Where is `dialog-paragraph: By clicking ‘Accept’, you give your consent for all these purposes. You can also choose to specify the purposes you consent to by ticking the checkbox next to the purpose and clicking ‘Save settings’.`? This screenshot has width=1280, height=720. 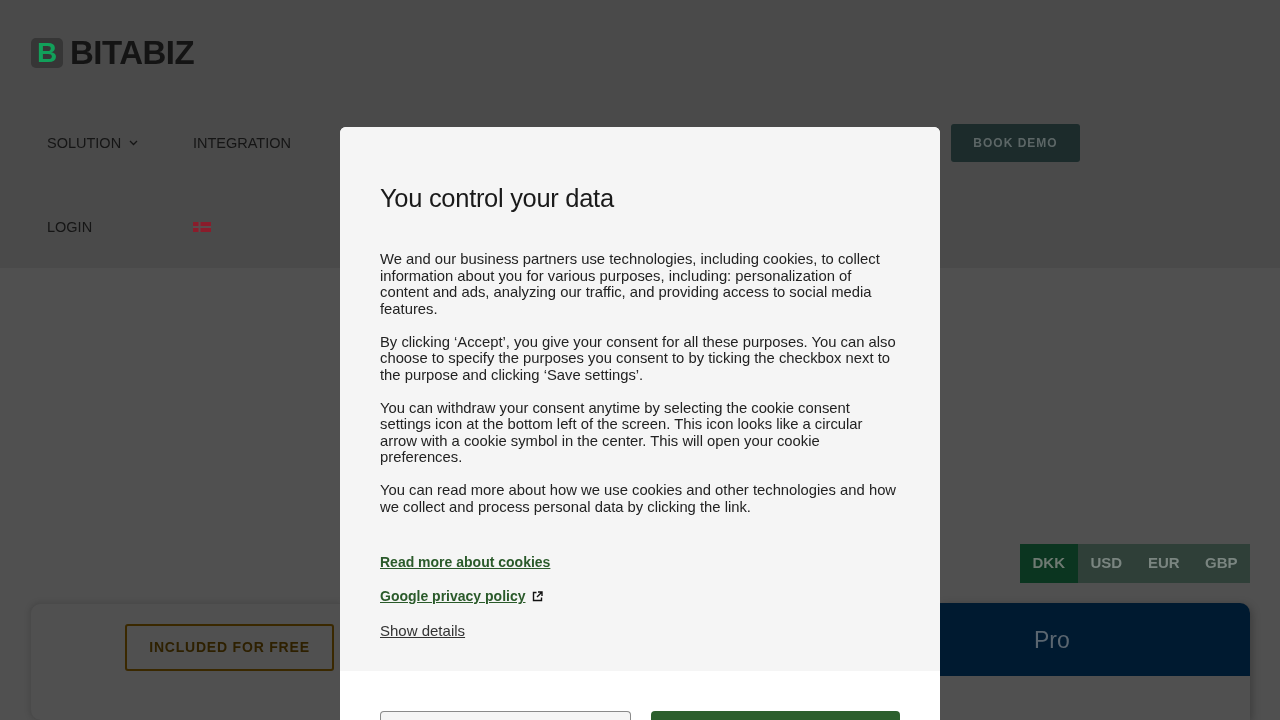 dialog-paragraph: By clicking ‘Accept’, you give your consent for all these purposes. You can also choose to specify the purposes you consent to by ticking the checkbox next to the purpose and clicking ‘Save settings’. is located at coordinates (638, 358).